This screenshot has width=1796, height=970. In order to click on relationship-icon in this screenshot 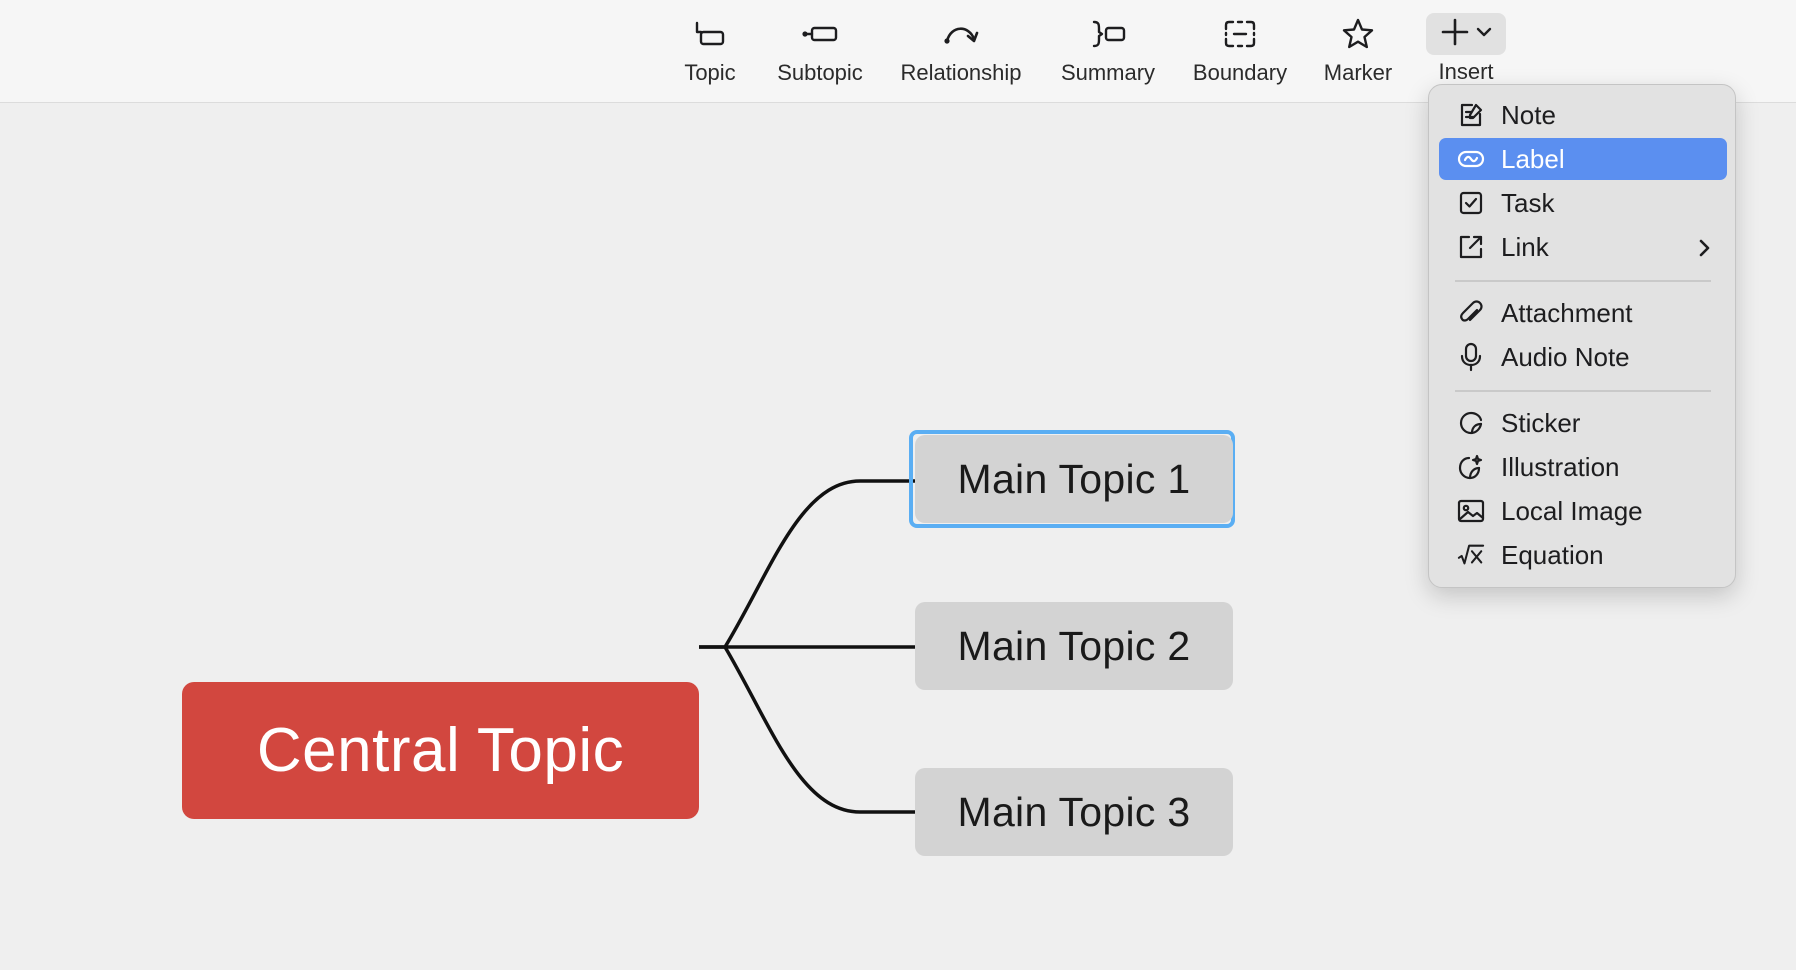, I will do `click(961, 34)`.